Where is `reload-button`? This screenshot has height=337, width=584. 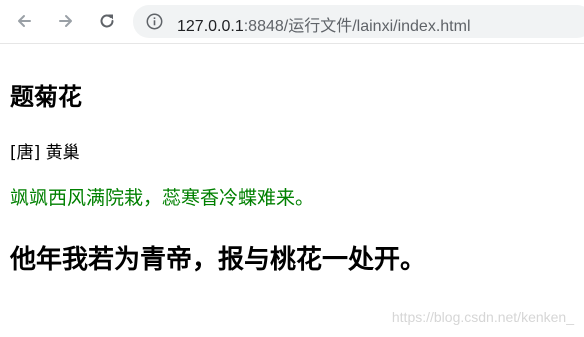
reload-button is located at coordinates (107, 21).